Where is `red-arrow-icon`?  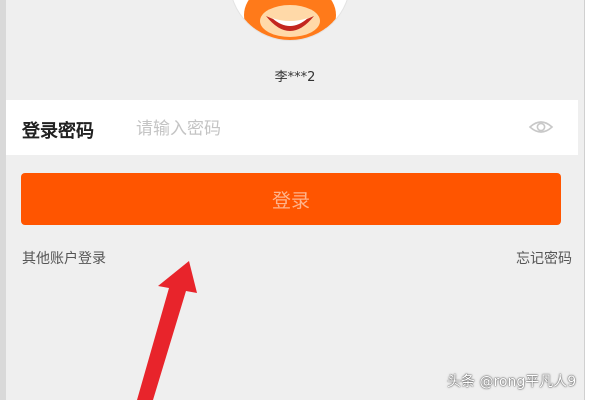 red-arrow-icon is located at coordinates (167, 330).